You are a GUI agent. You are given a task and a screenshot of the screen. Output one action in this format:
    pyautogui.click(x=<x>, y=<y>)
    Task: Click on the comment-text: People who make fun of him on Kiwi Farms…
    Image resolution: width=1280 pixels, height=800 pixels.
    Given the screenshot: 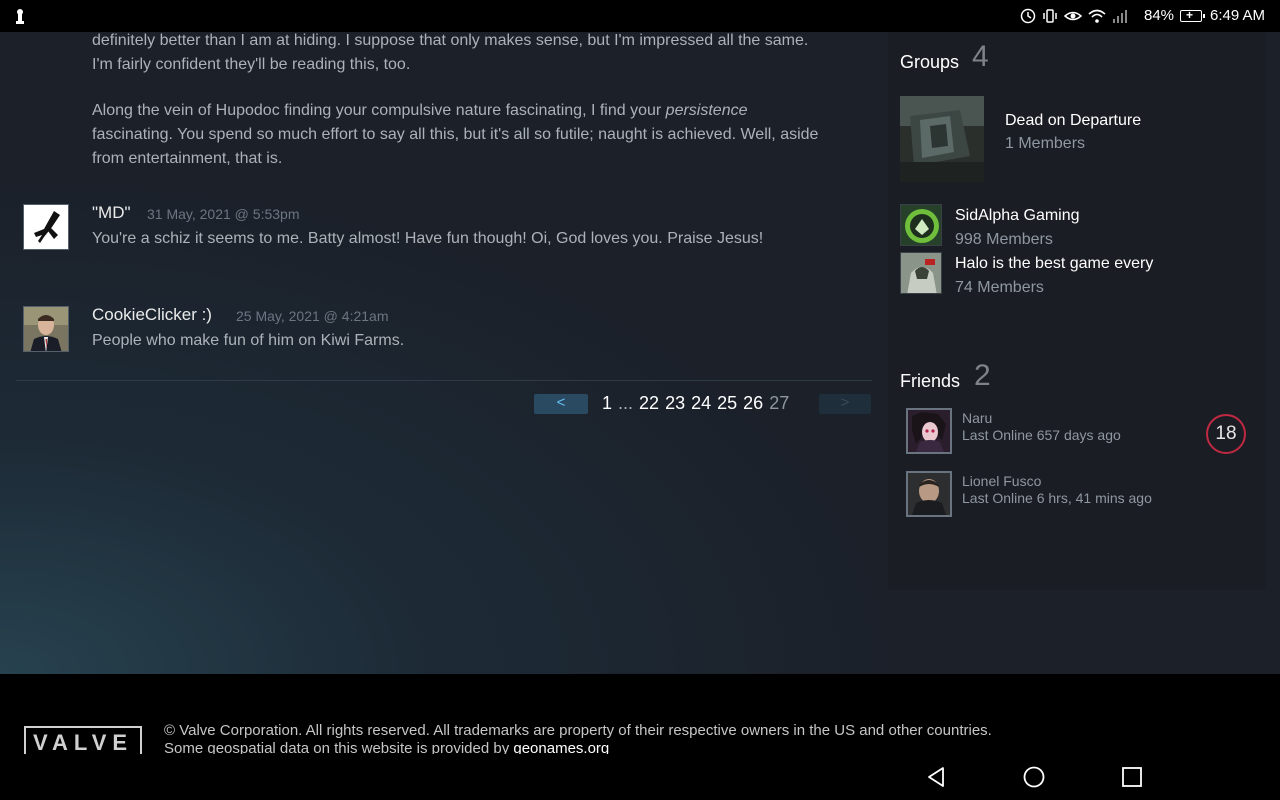 What is the action you would take?
    pyautogui.click(x=248, y=340)
    